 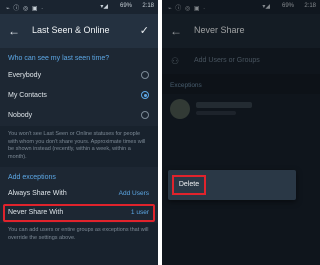 What do you see at coordinates (25, 75) in the screenshot?
I see `option-label: Everybody` at bounding box center [25, 75].